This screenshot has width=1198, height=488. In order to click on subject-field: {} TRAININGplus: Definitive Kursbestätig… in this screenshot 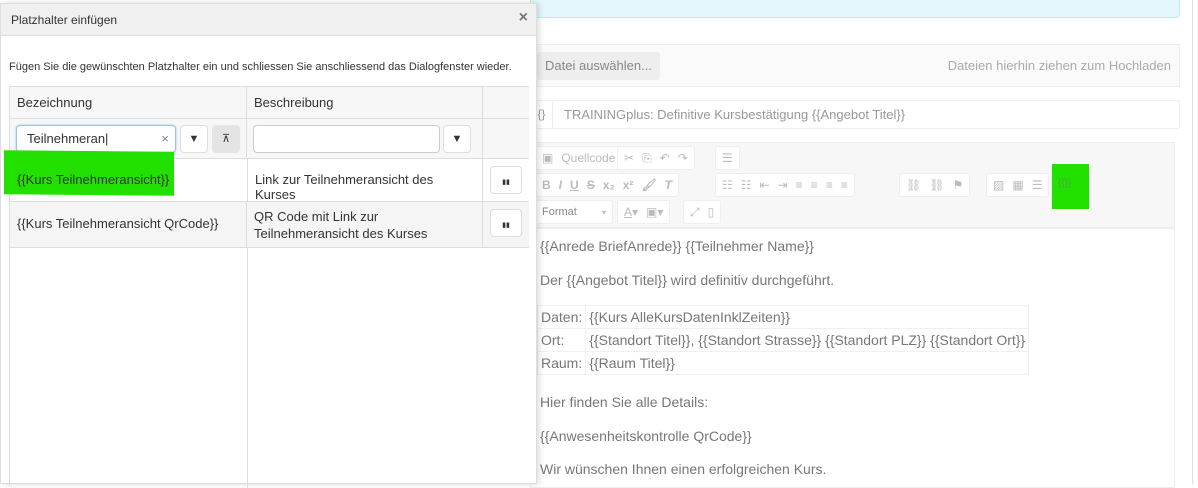, I will do `click(855, 114)`.